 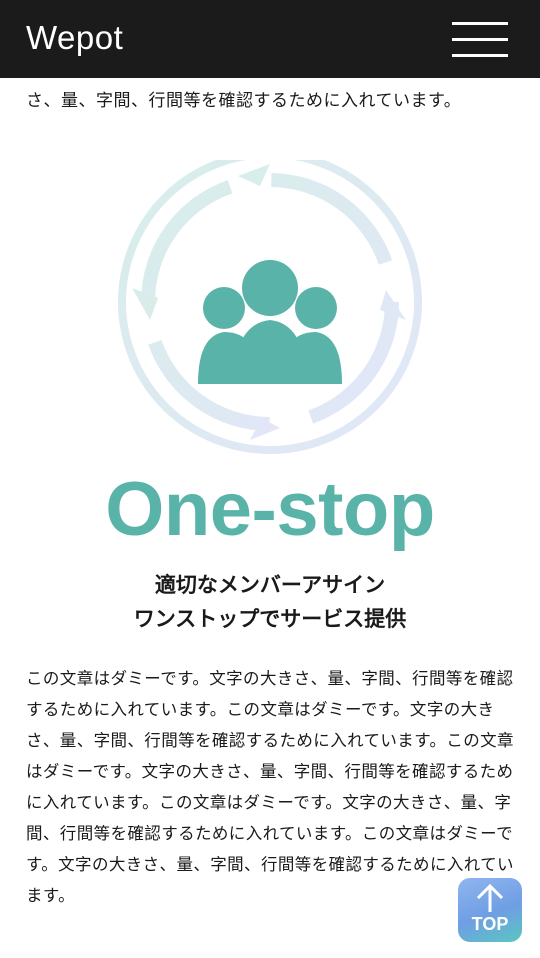 What do you see at coordinates (270, 619) in the screenshot?
I see `headline-line-2: ワンストップでサービス提供` at bounding box center [270, 619].